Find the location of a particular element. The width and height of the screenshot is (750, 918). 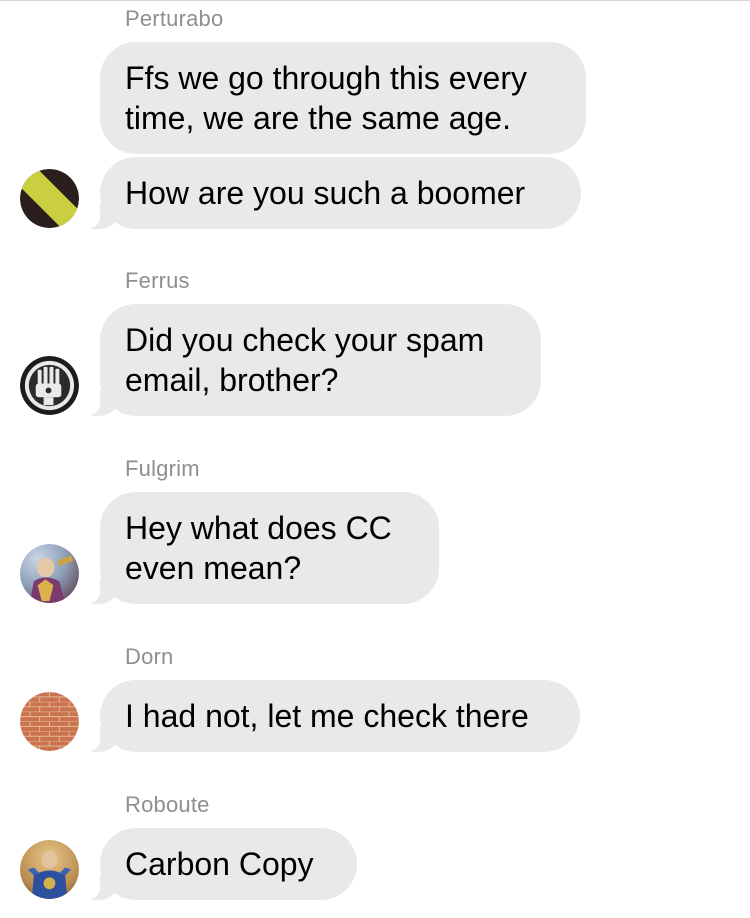

message-line: even mean? is located at coordinates (213, 568).